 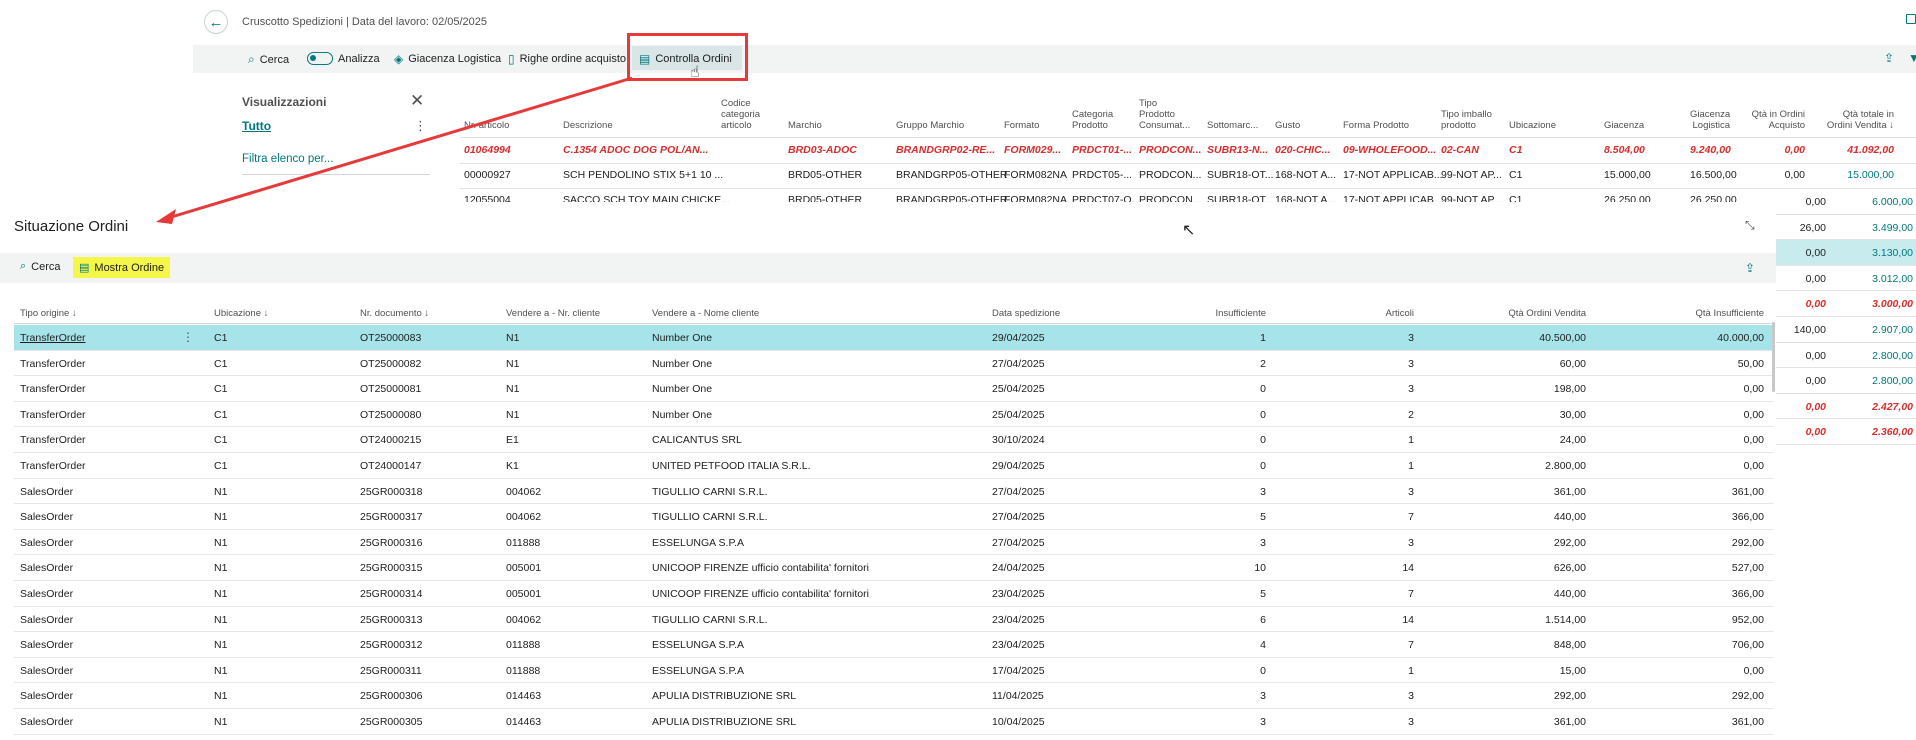 I want to click on arrow-head, so click(x=166, y=216).